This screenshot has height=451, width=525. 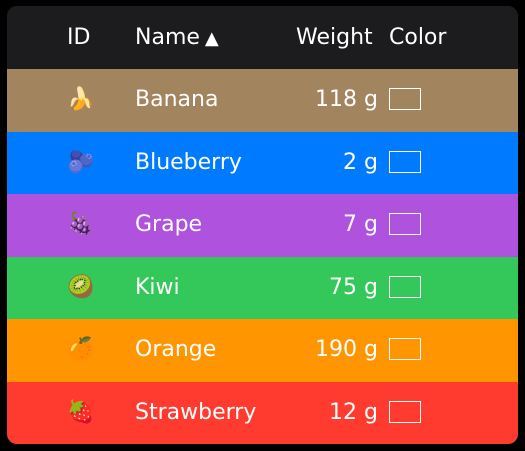 I want to click on table-row: 🫐 Blueberry 2 g, so click(x=262, y=162).